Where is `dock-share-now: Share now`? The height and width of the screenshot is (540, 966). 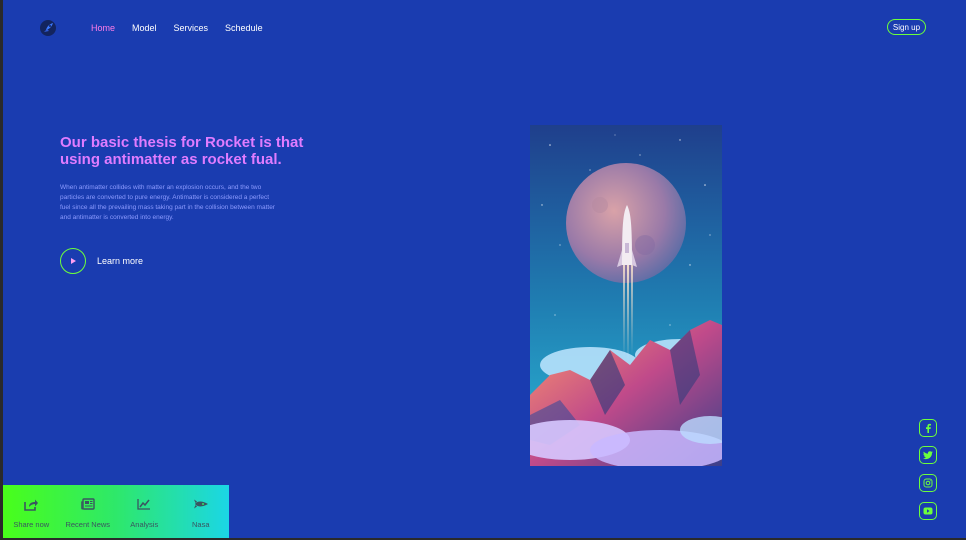 dock-share-now: Share now is located at coordinates (31, 507).